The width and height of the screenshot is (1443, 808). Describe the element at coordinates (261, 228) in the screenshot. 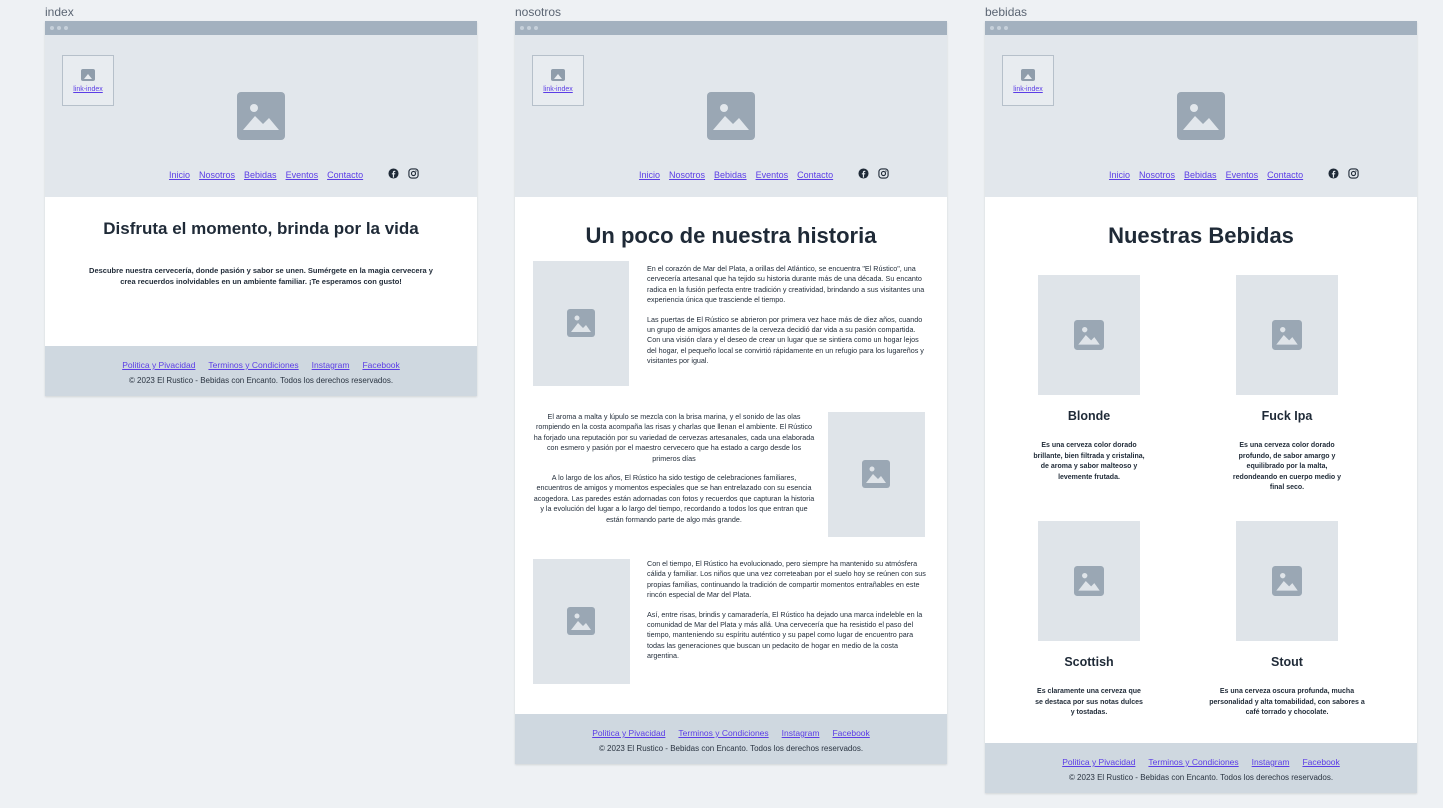

I see `page-title: Disfruta el momento, brinda por la vida` at that location.